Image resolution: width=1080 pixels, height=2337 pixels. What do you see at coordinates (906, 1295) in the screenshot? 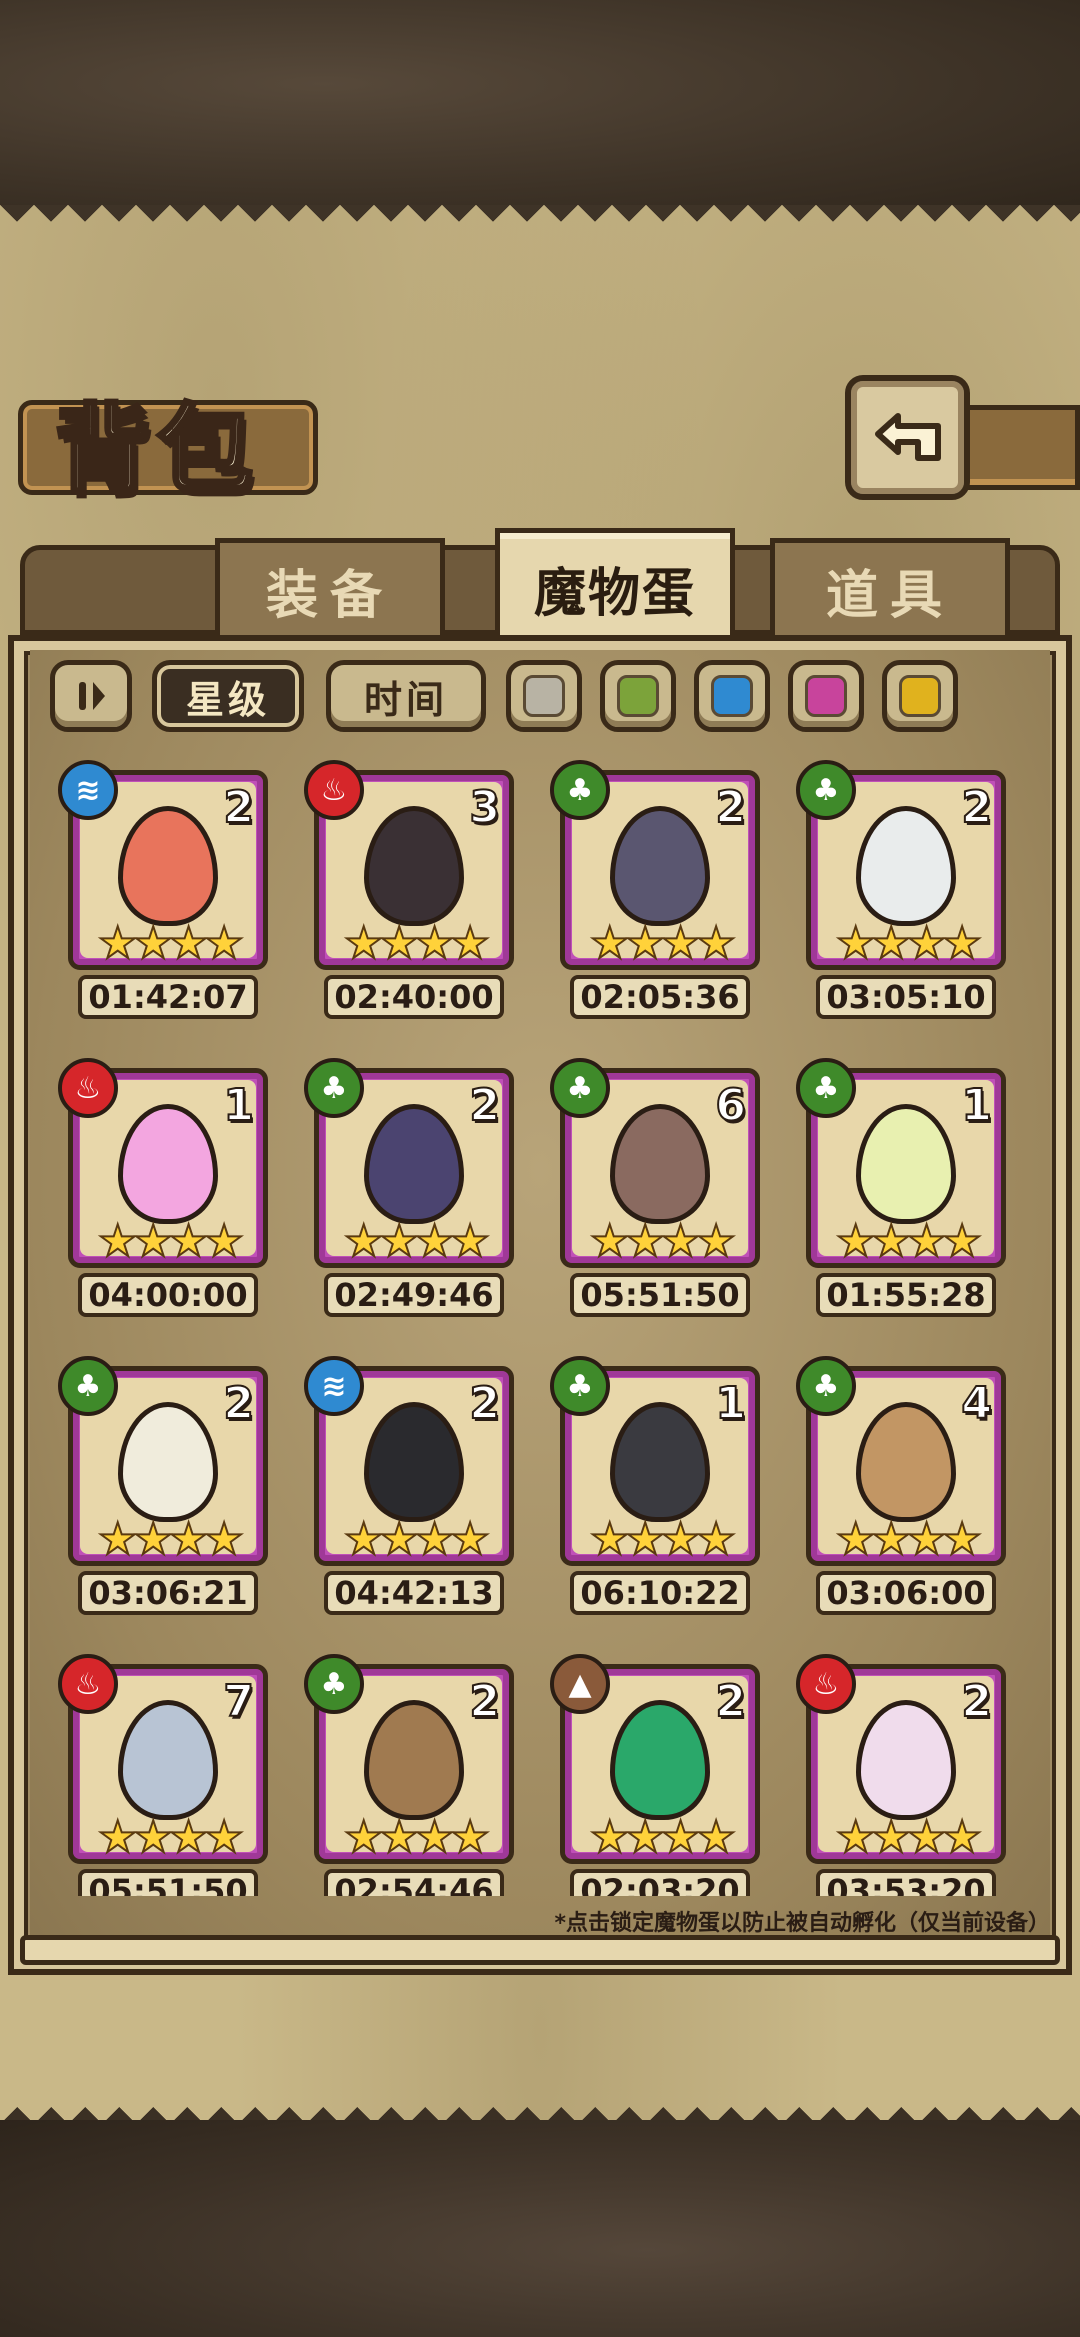
I see `egg-timer: 01:55:28` at bounding box center [906, 1295].